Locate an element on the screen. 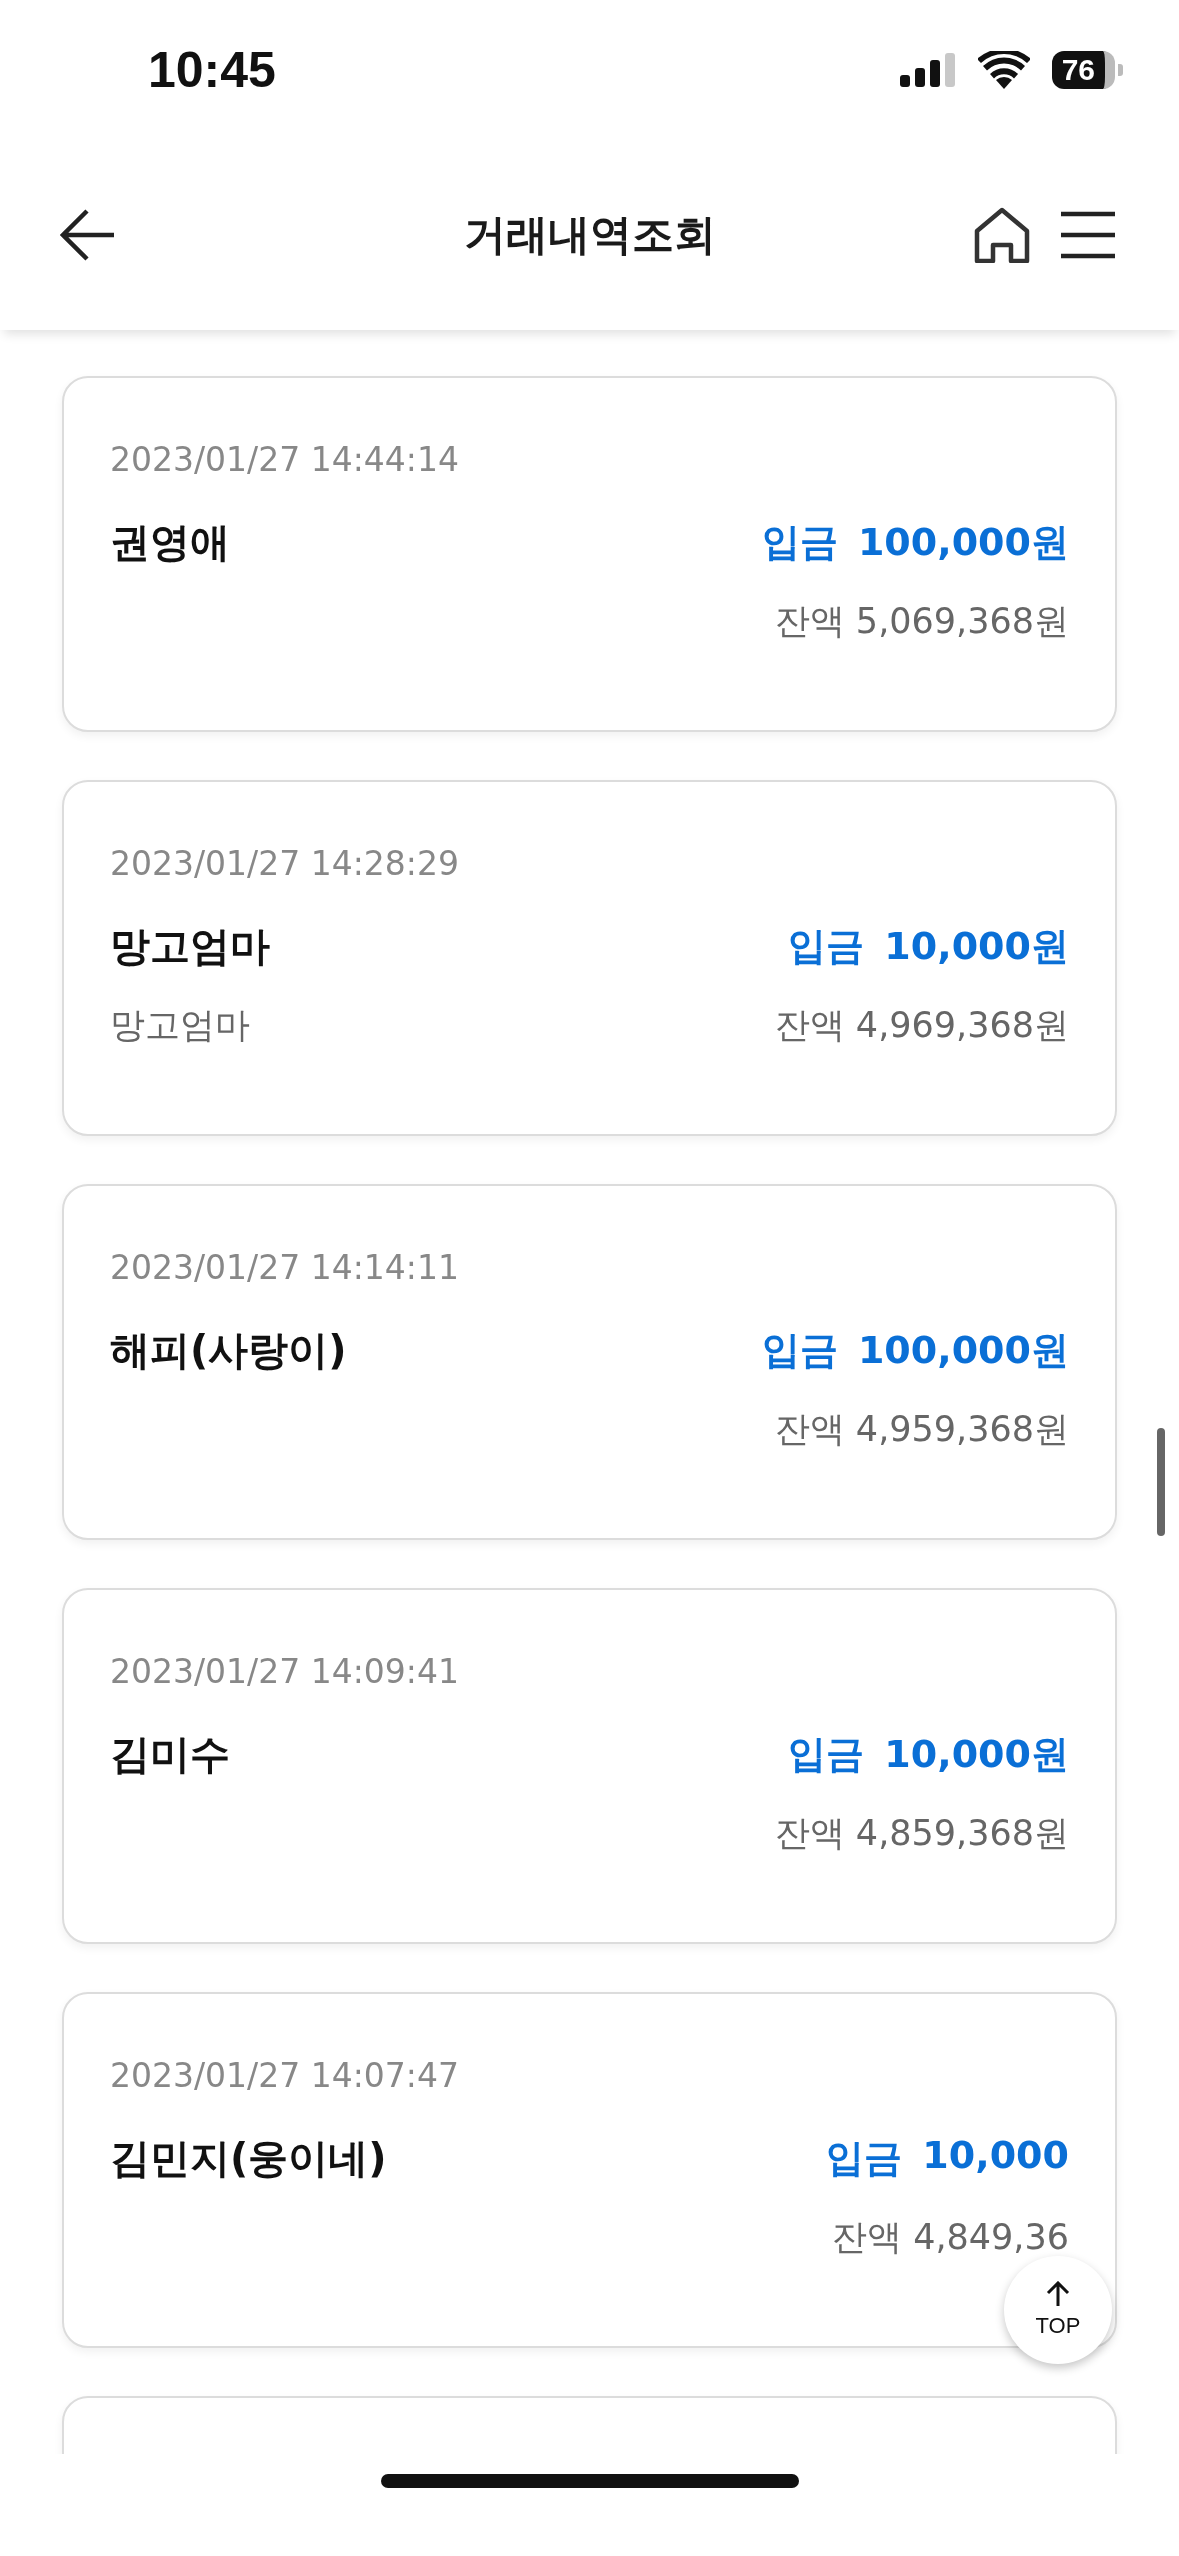 This screenshot has width=1179, height=2556. arrow-up-icon is located at coordinates (1058, 2294).